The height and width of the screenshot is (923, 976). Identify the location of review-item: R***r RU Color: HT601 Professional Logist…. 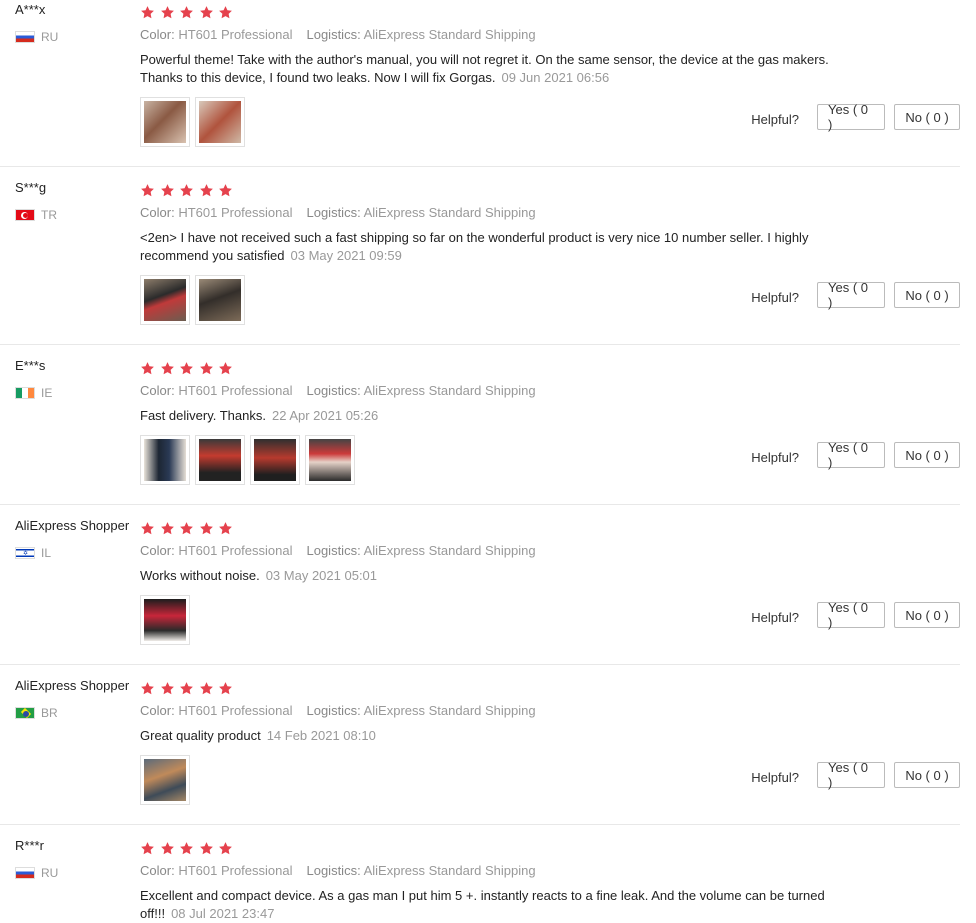
(480, 879).